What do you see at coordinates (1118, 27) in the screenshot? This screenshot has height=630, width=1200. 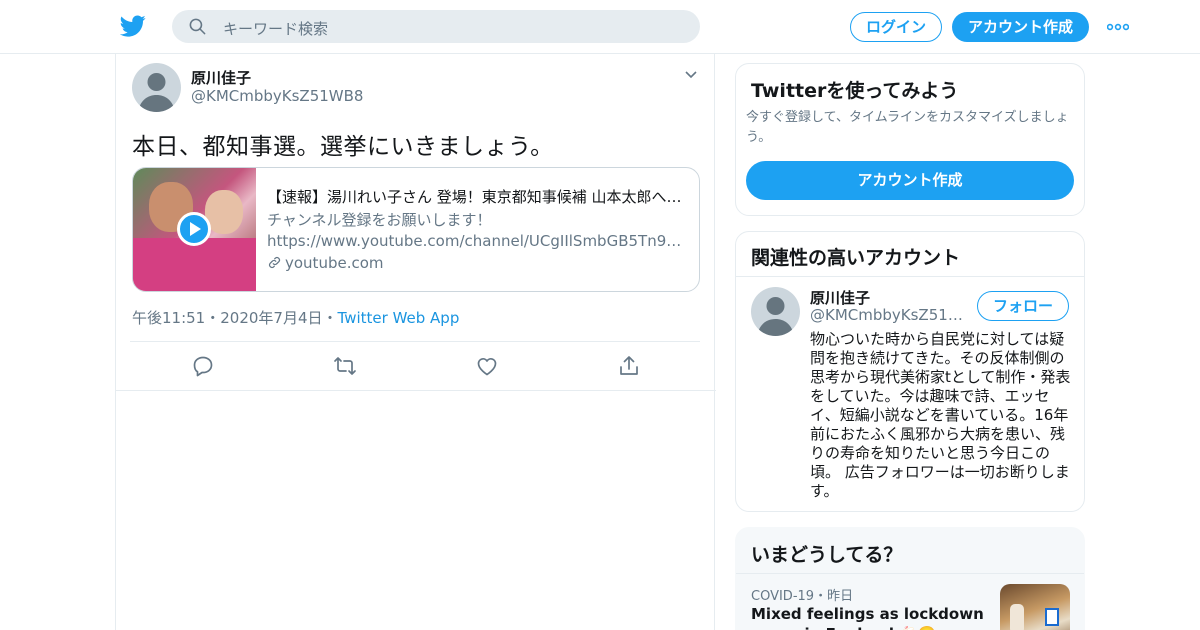 I see `more-dots-icon` at bounding box center [1118, 27].